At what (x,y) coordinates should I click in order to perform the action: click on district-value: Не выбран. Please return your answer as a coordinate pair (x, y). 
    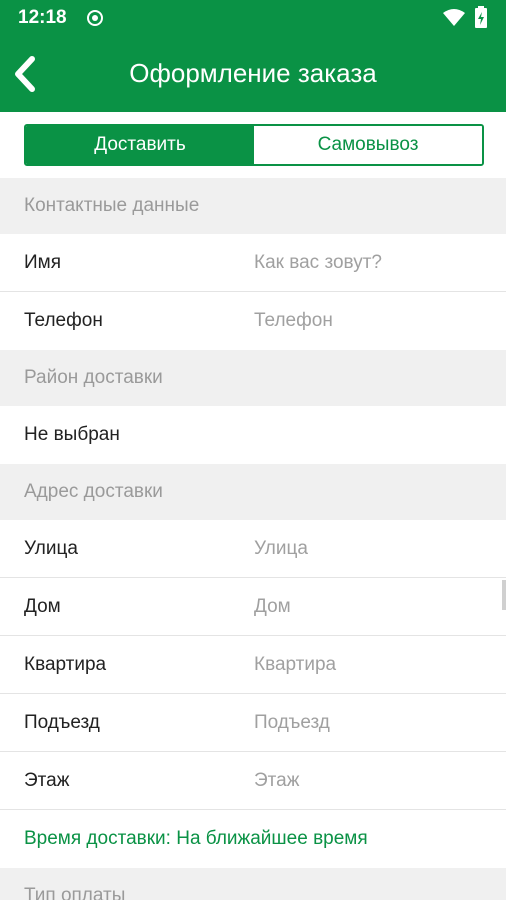
    Looking at the image, I should click on (72, 434).